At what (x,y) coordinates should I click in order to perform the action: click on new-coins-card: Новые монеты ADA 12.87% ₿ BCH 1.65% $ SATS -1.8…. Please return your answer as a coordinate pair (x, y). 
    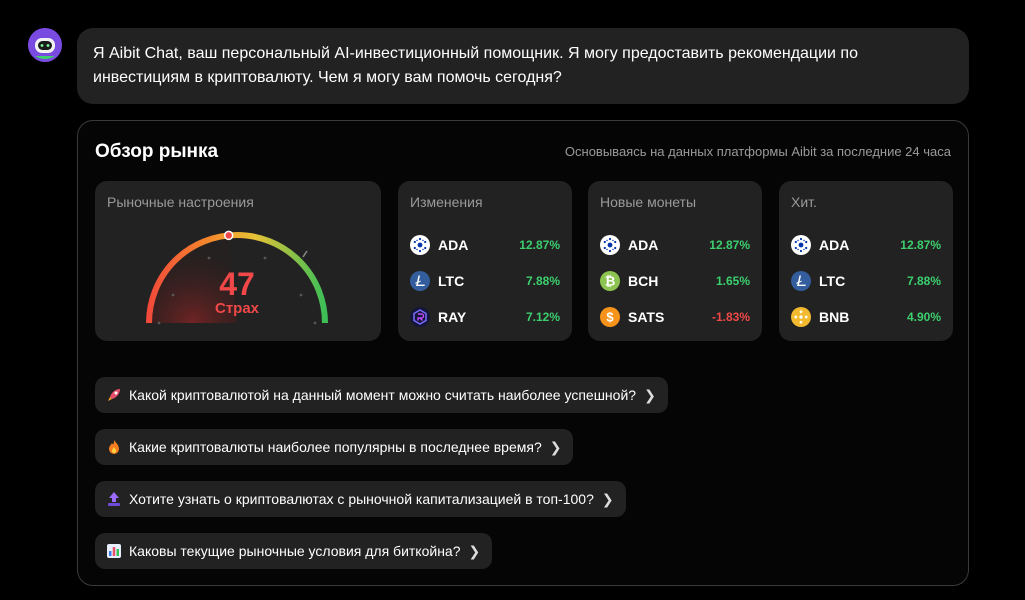
    Looking at the image, I should click on (675, 261).